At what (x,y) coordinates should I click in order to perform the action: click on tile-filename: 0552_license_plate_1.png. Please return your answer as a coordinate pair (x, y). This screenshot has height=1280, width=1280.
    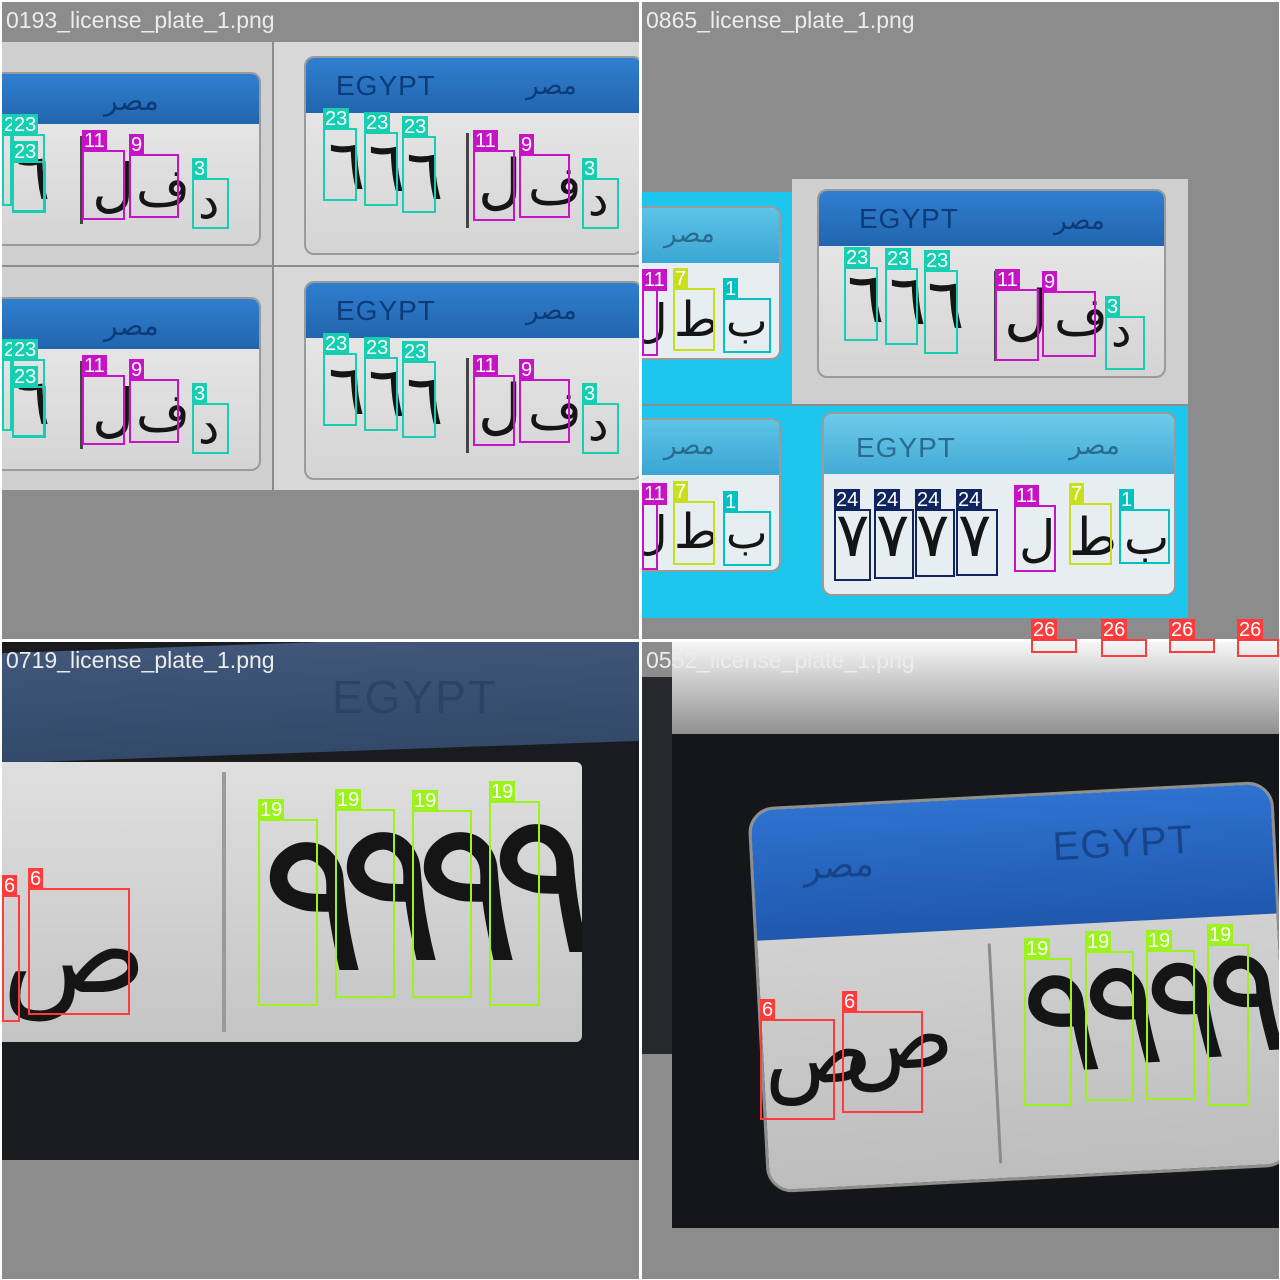
    Looking at the image, I should click on (780, 660).